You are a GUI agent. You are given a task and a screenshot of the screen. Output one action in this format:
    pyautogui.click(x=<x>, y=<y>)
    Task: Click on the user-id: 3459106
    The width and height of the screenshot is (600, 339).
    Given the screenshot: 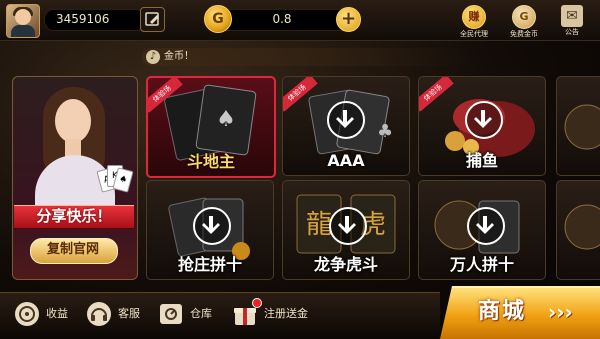 What is the action you would take?
    pyautogui.click(x=83, y=19)
    